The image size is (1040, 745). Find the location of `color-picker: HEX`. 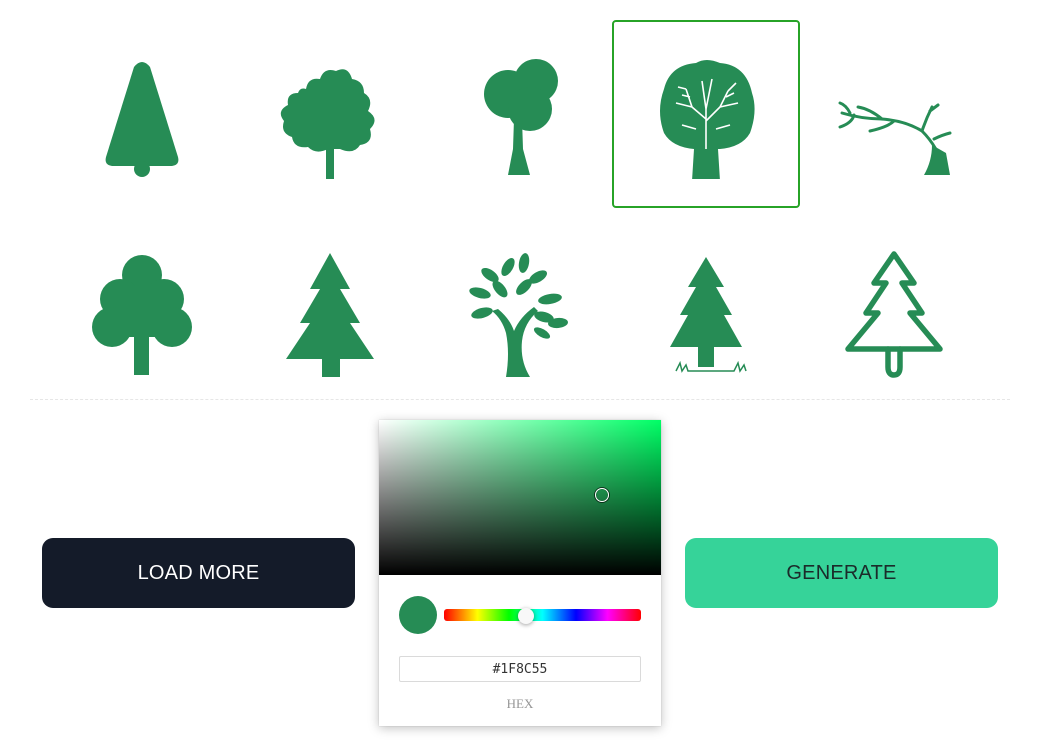

color-picker: HEX is located at coordinates (520, 573).